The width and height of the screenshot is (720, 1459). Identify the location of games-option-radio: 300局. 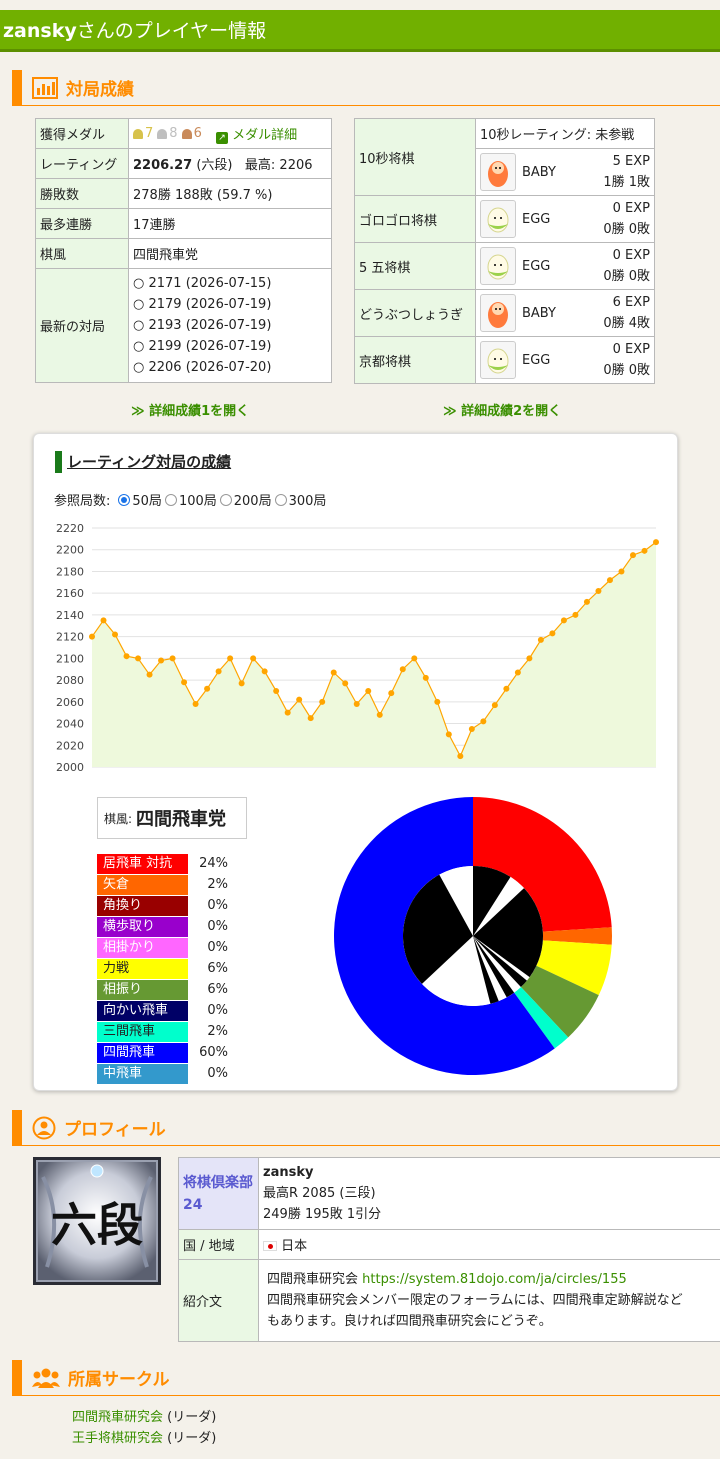
(300, 499).